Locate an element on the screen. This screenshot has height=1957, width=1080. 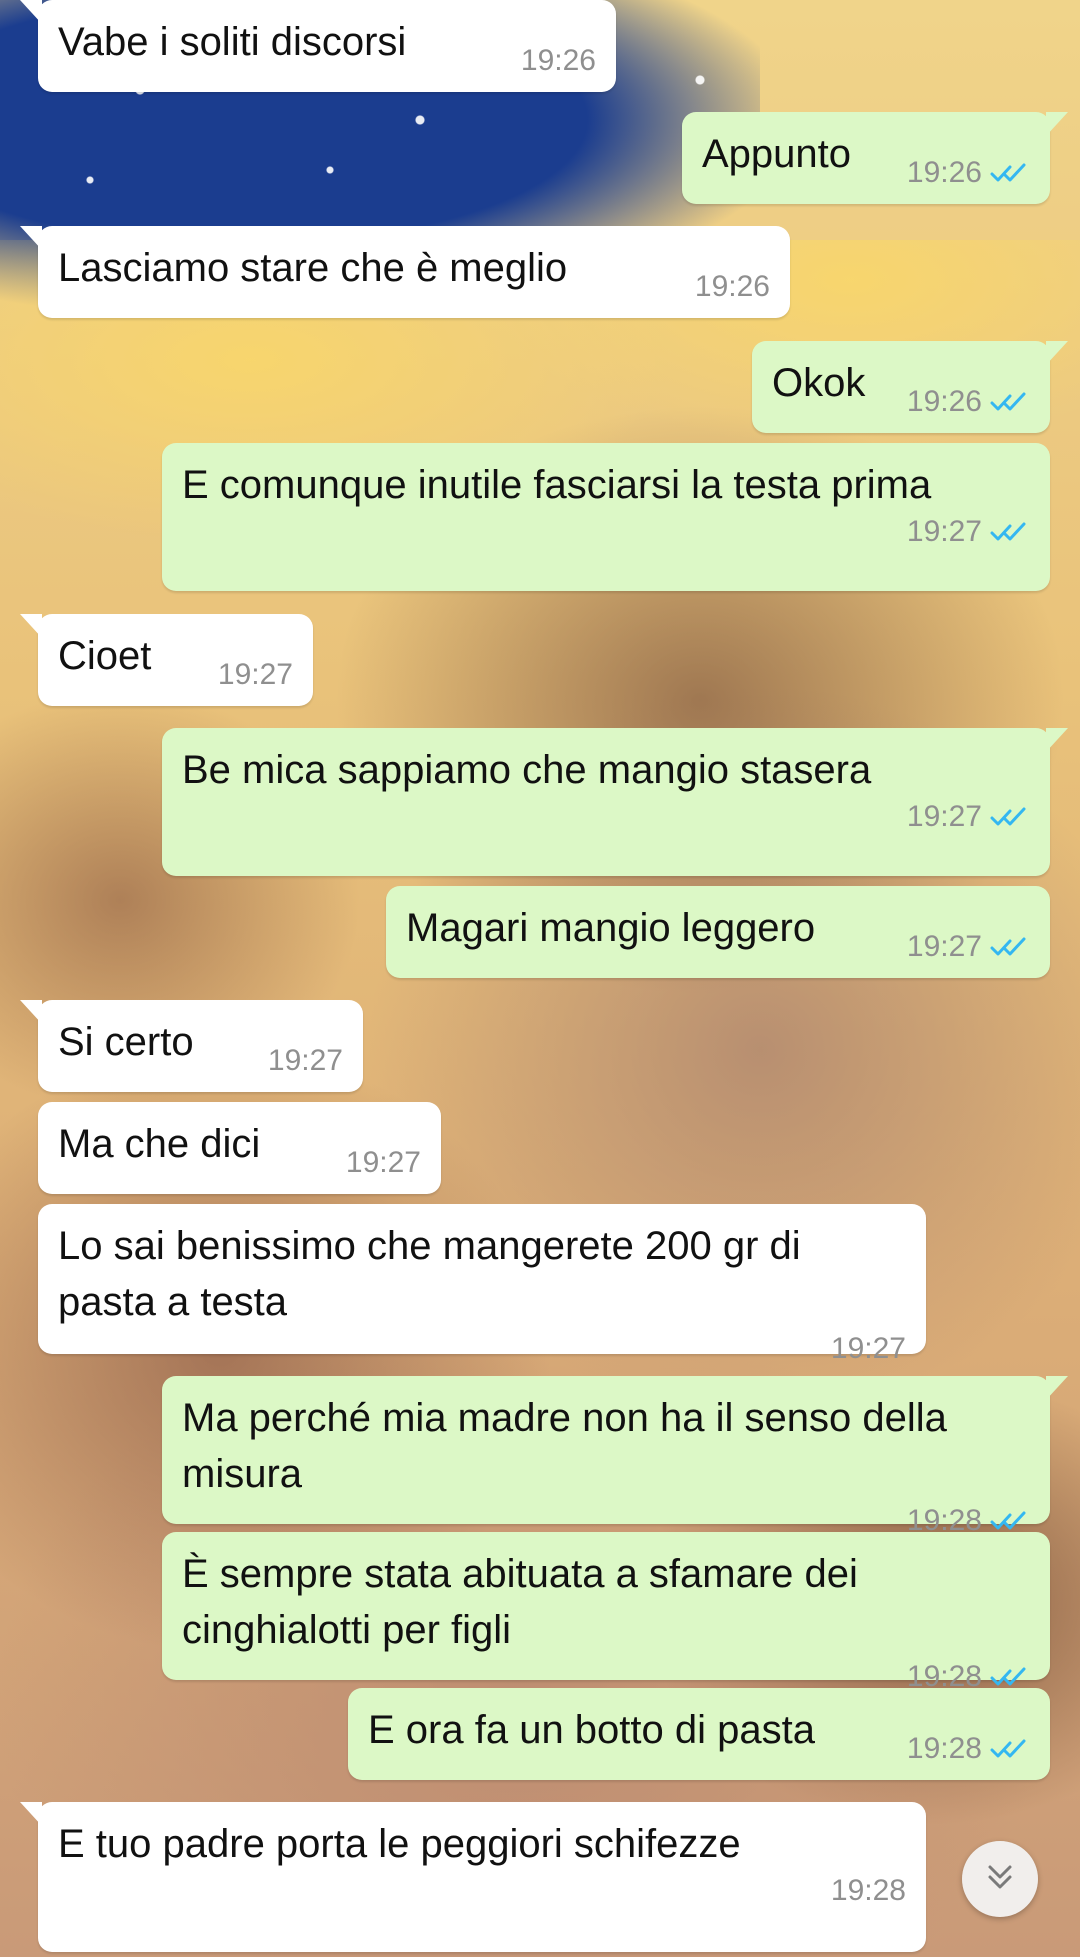
message-bubble-outgoing: Appunto 19:26 is located at coordinates (875, 158).